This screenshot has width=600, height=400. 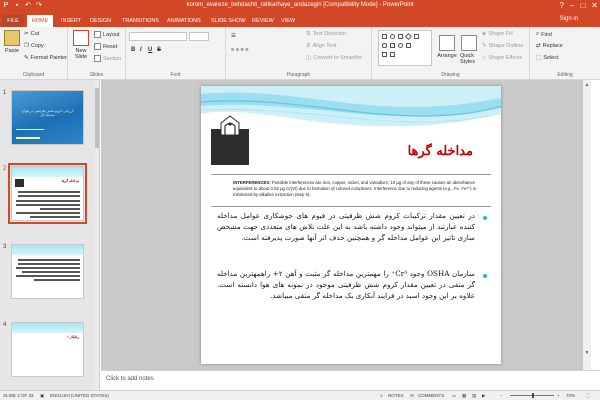 What do you see at coordinates (558, 395) in the screenshot?
I see `zoom-in-icon: +` at bounding box center [558, 395].